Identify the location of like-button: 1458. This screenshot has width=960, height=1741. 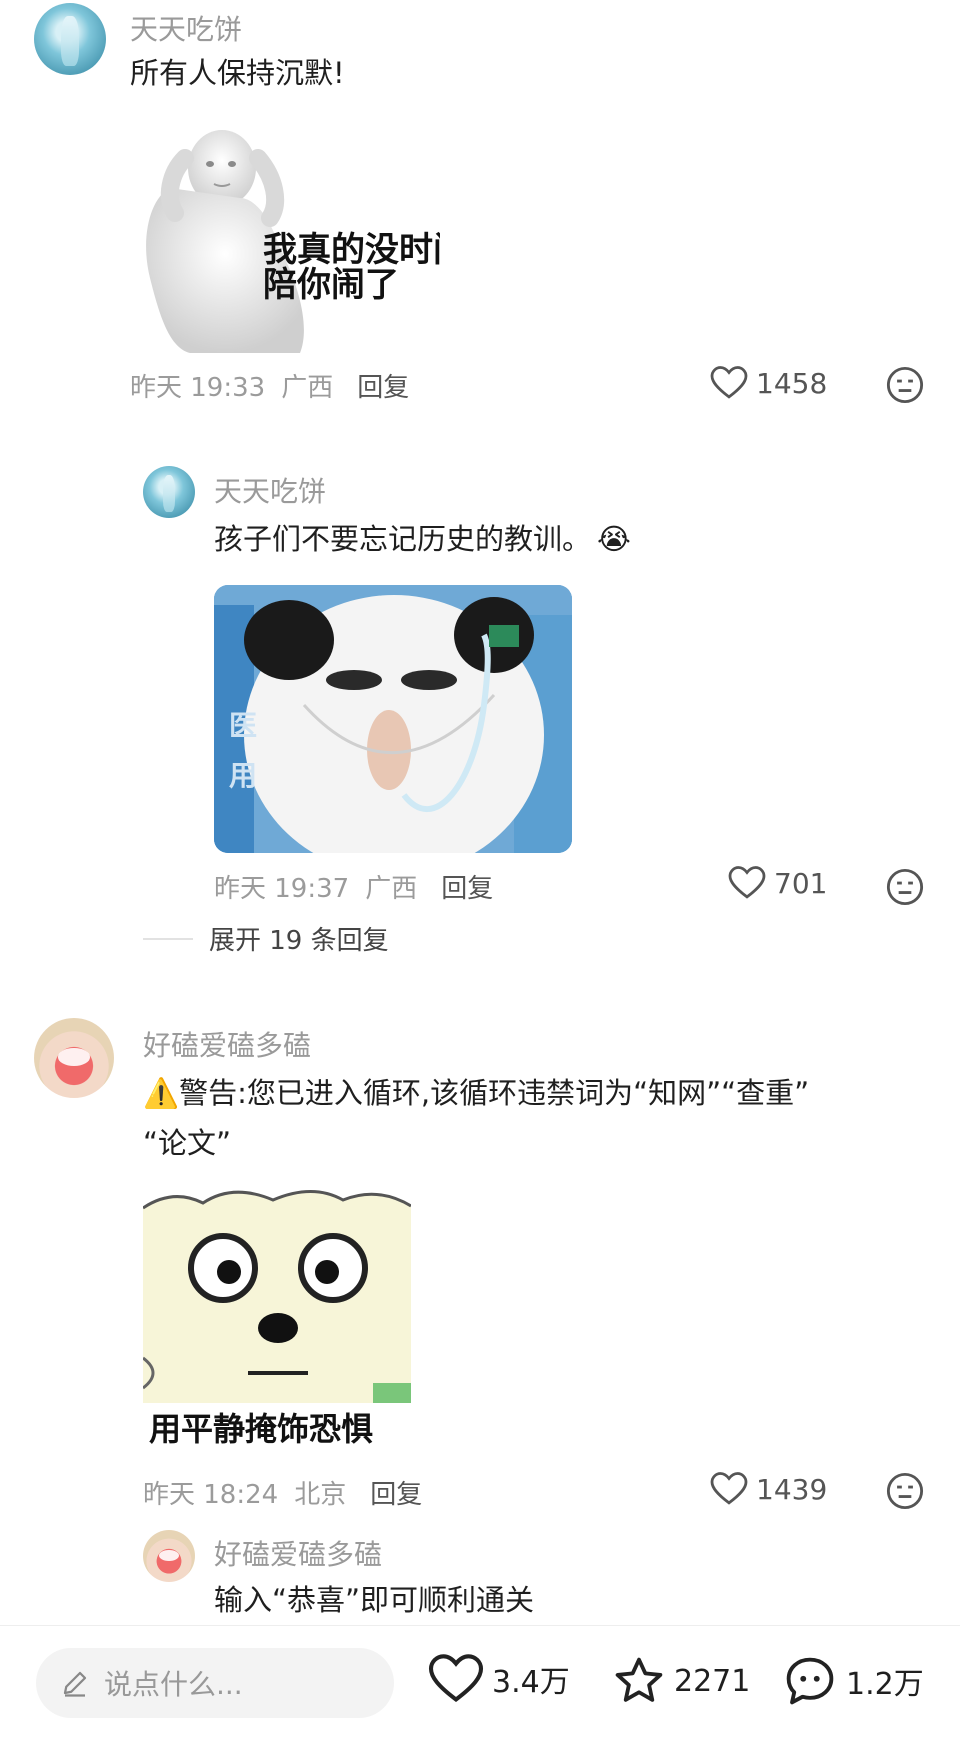
(768, 383).